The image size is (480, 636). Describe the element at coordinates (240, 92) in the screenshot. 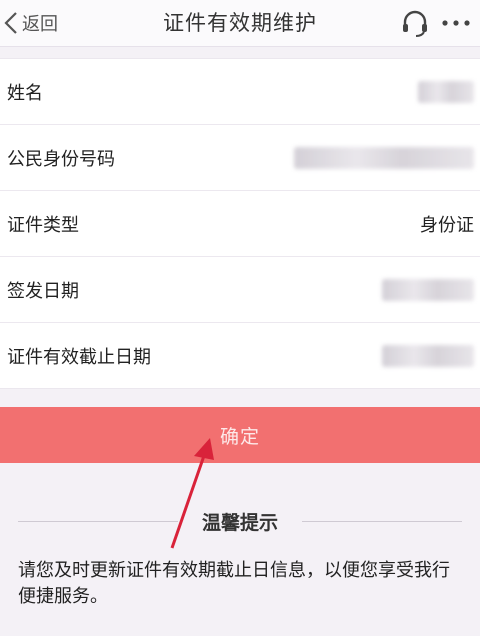

I see `name-row: 姓名` at that location.